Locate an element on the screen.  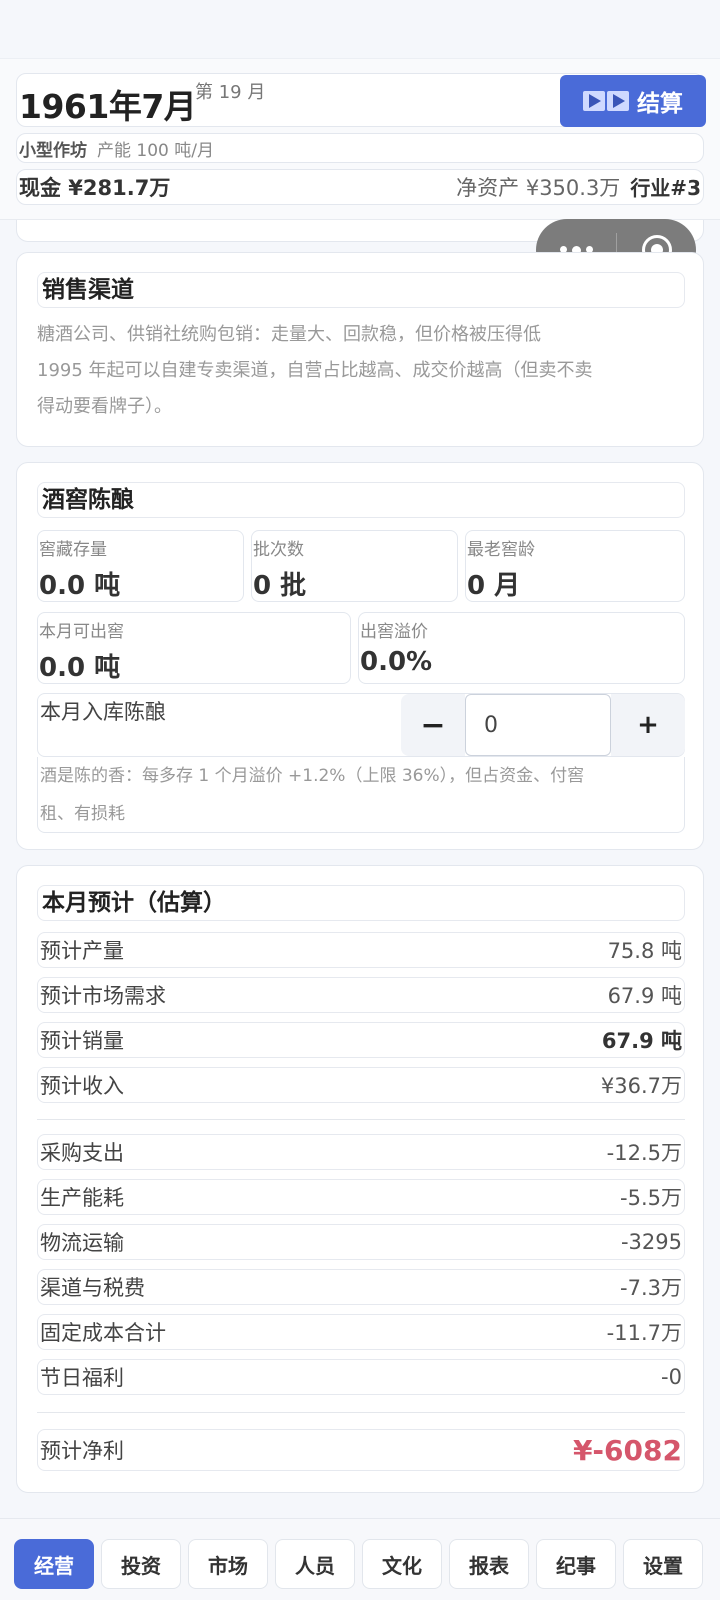
fast-forward-icon is located at coordinates (606, 101).